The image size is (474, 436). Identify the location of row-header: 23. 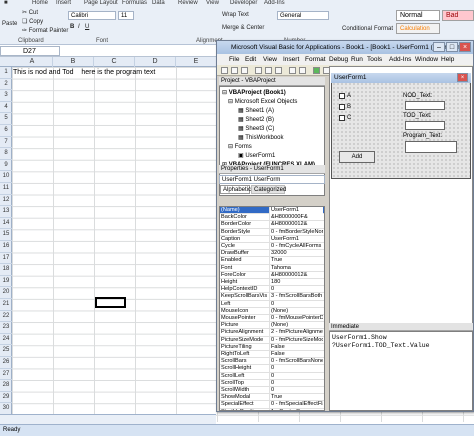
(6, 328).